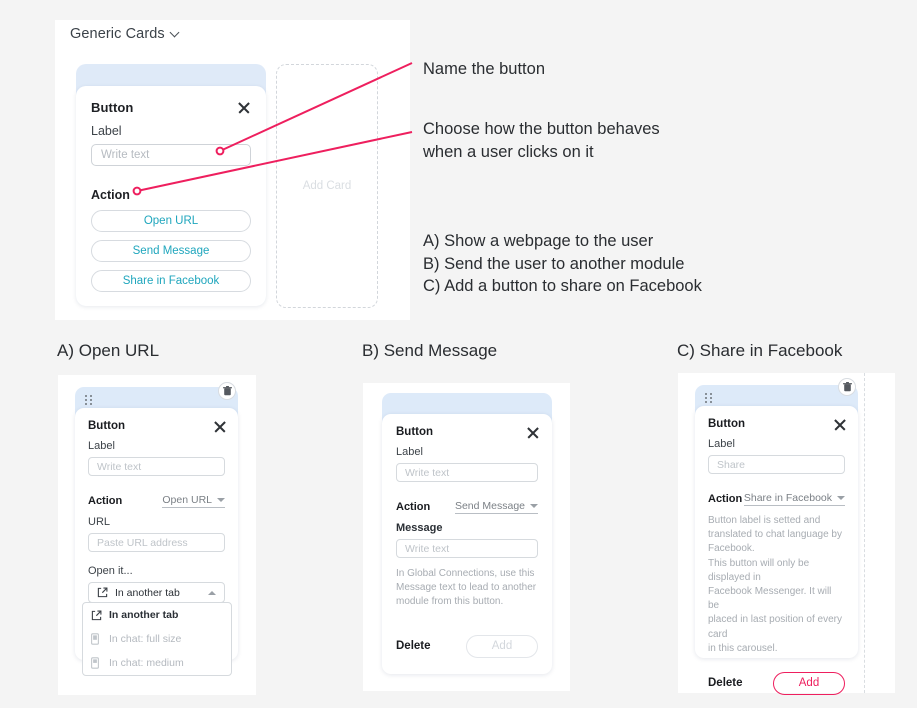 The height and width of the screenshot is (708, 917). Describe the element at coordinates (776, 464) in the screenshot. I see `label-input: Share` at that location.